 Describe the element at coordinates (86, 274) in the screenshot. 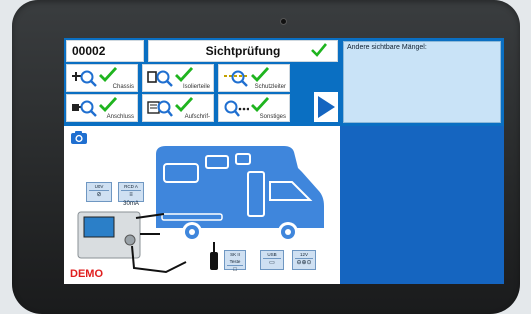

I see `demo-label: DEMO` at that location.